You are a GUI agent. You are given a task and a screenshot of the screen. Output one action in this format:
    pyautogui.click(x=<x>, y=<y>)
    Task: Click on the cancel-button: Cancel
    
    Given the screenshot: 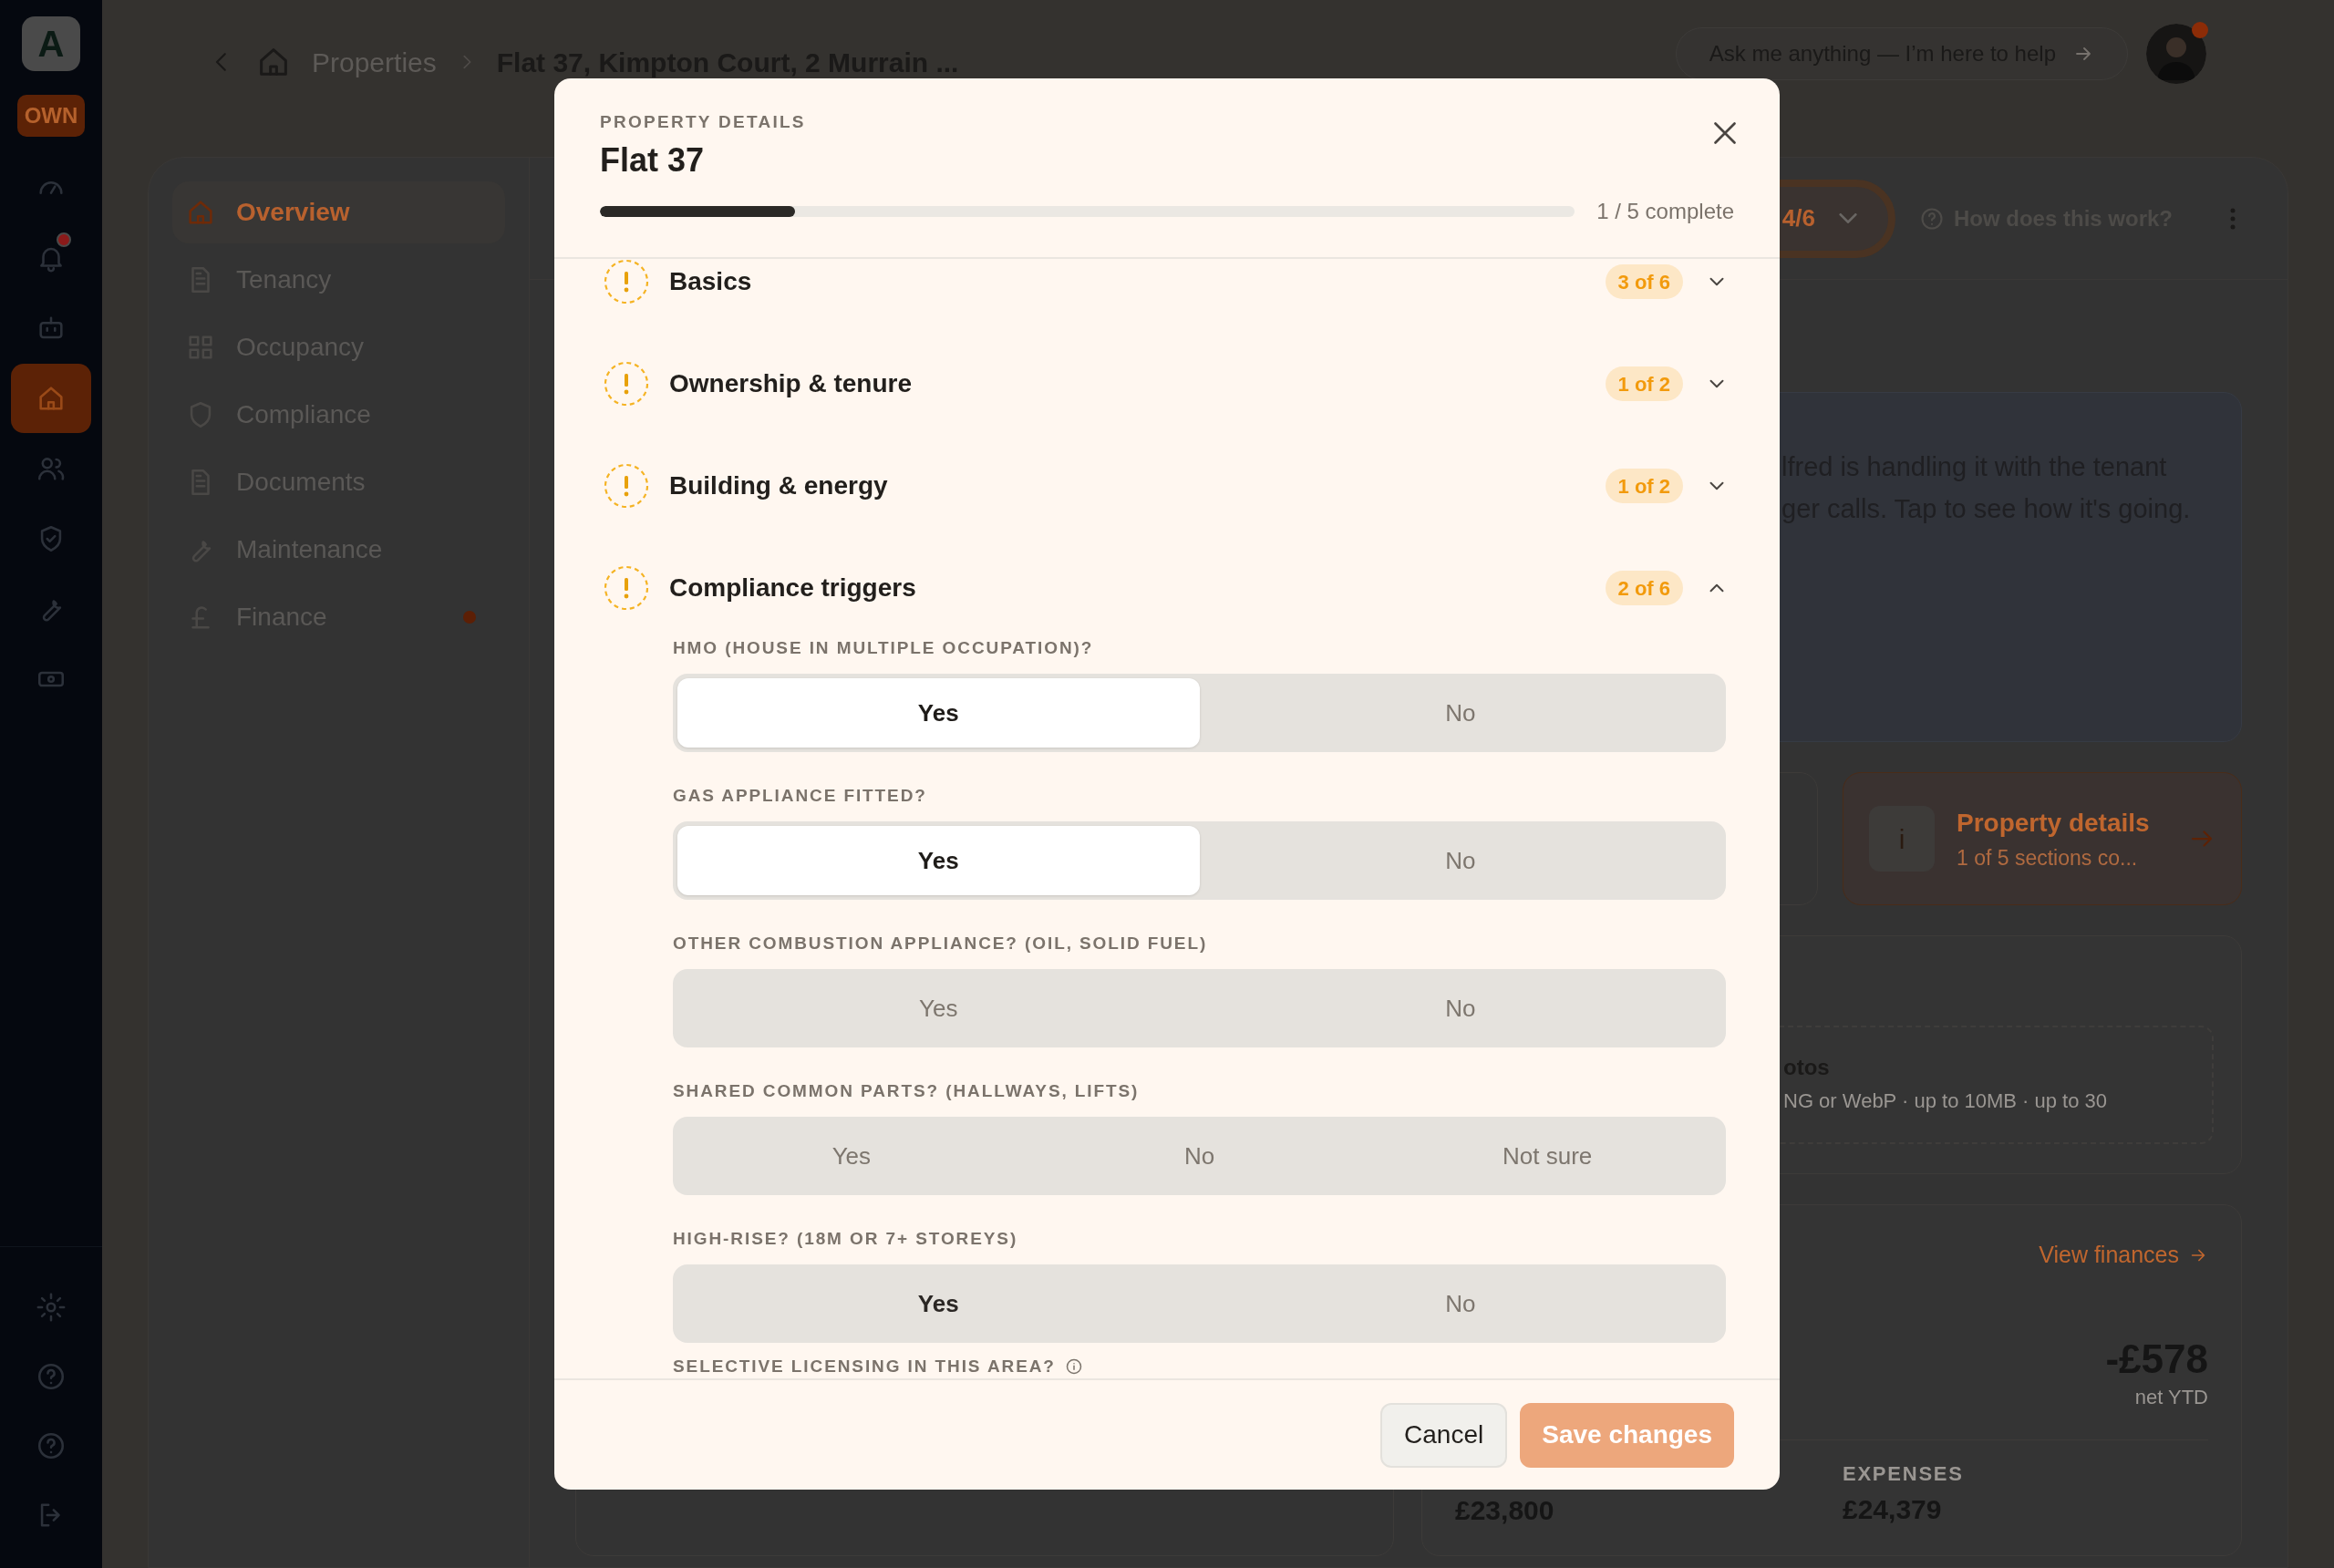 What is the action you would take?
    pyautogui.click(x=1444, y=1435)
    